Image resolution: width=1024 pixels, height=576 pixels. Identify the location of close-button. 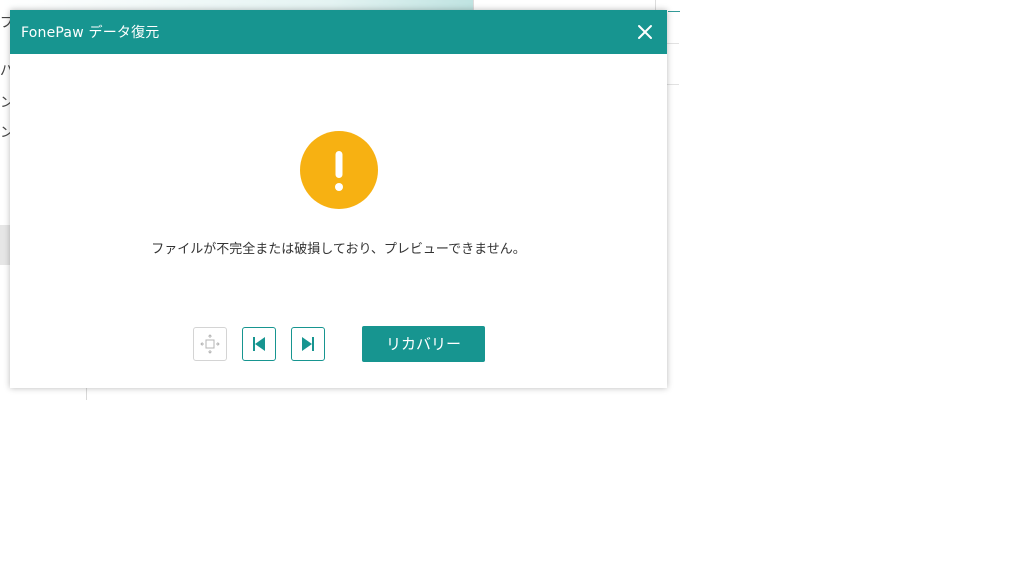
(645, 32).